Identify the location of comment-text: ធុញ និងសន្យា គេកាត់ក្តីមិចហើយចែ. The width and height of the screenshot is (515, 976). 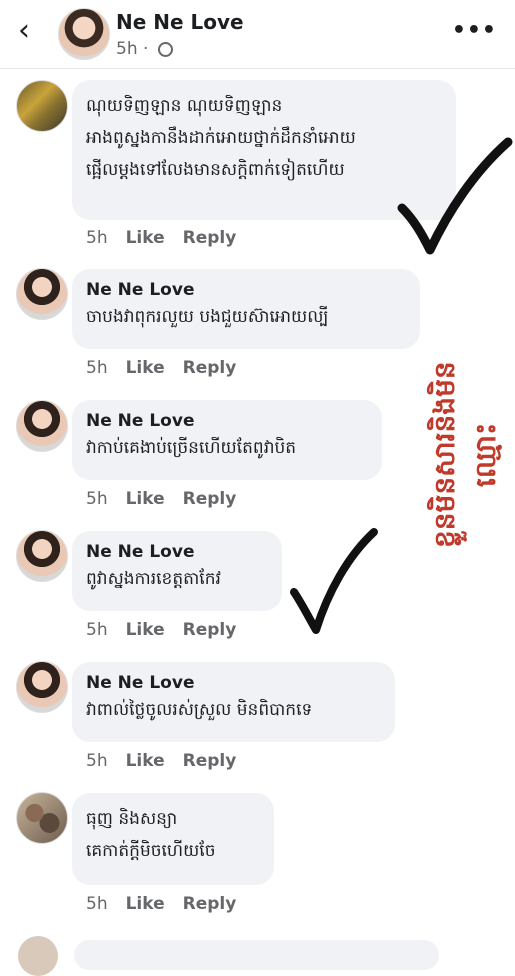
(151, 835).